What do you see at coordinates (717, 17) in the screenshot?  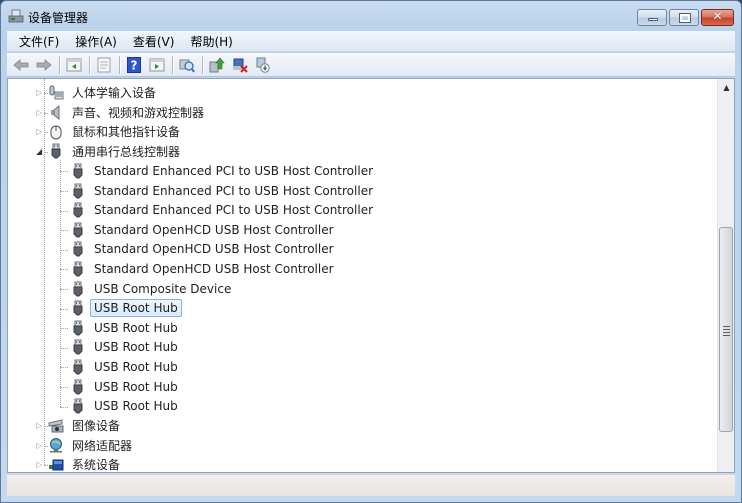 I see `close-button: ✕` at bounding box center [717, 17].